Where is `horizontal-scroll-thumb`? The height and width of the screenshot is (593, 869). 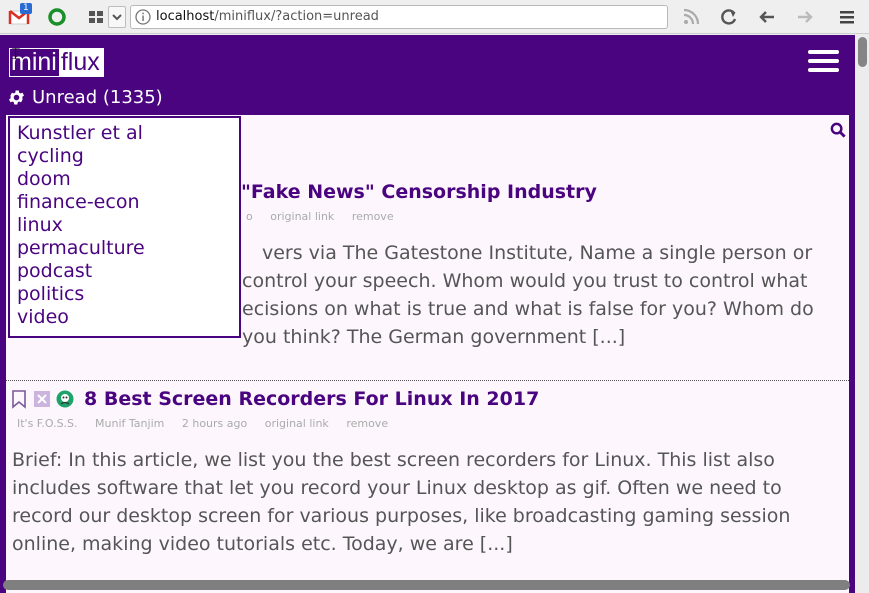 horizontal-scroll-thumb is located at coordinates (426, 585).